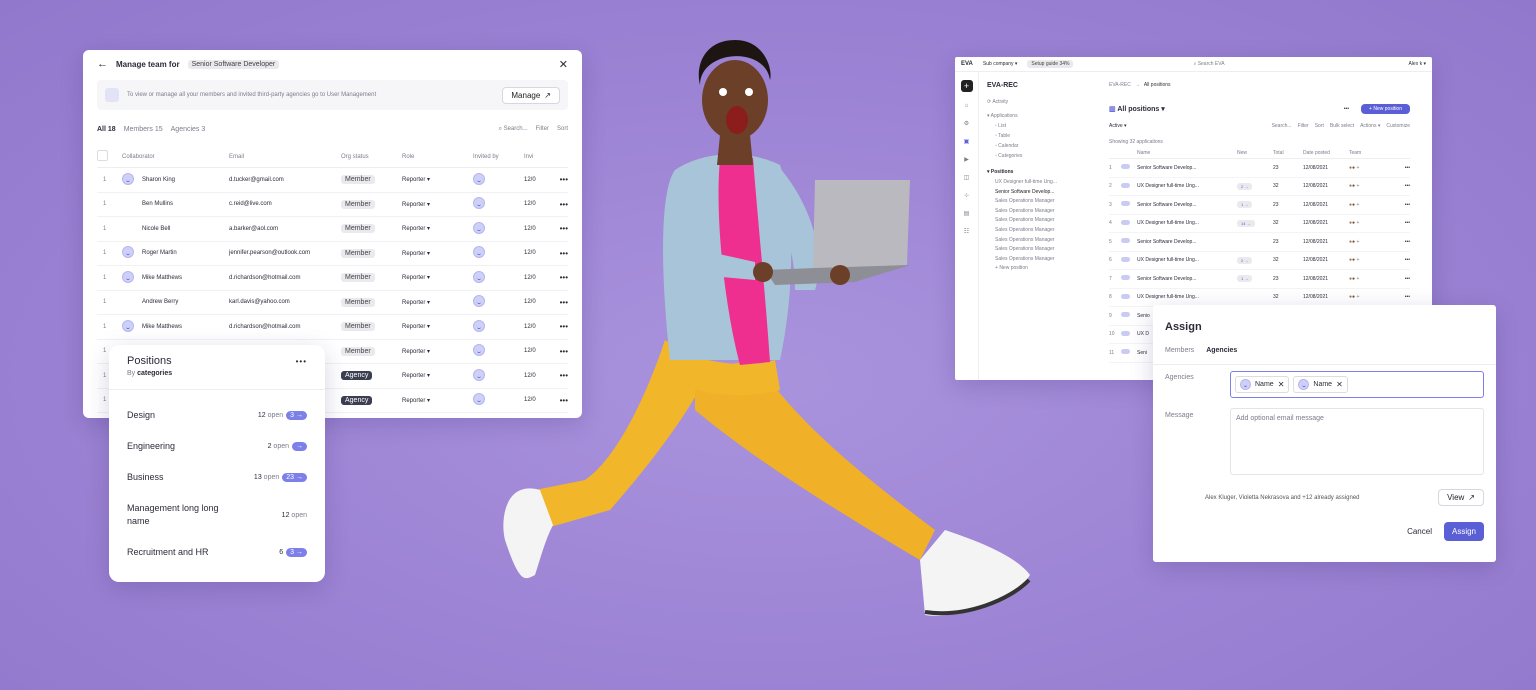 The image size is (1536, 690). I want to click on sidebar-item-applications: ▾ Applications, so click(1034, 116).